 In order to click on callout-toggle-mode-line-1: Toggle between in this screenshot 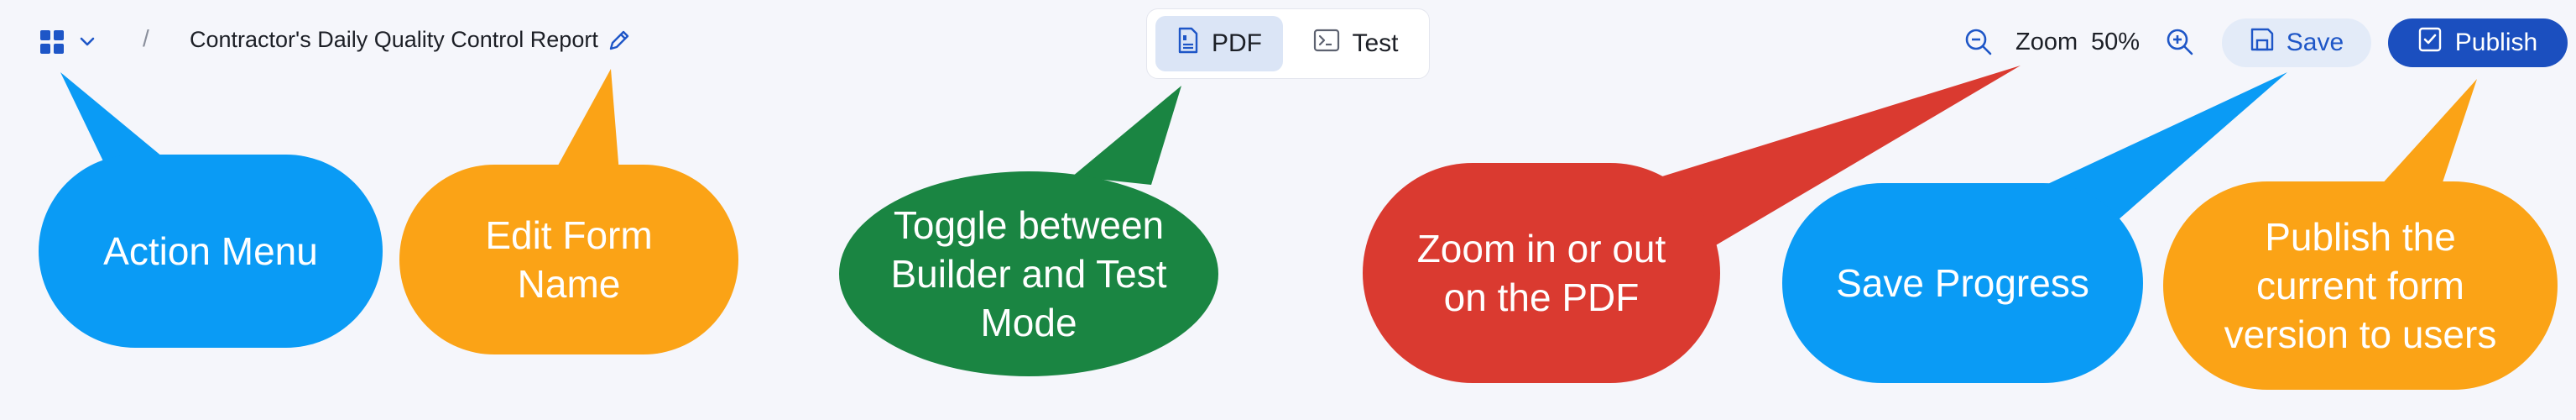, I will do `click(1029, 225)`.